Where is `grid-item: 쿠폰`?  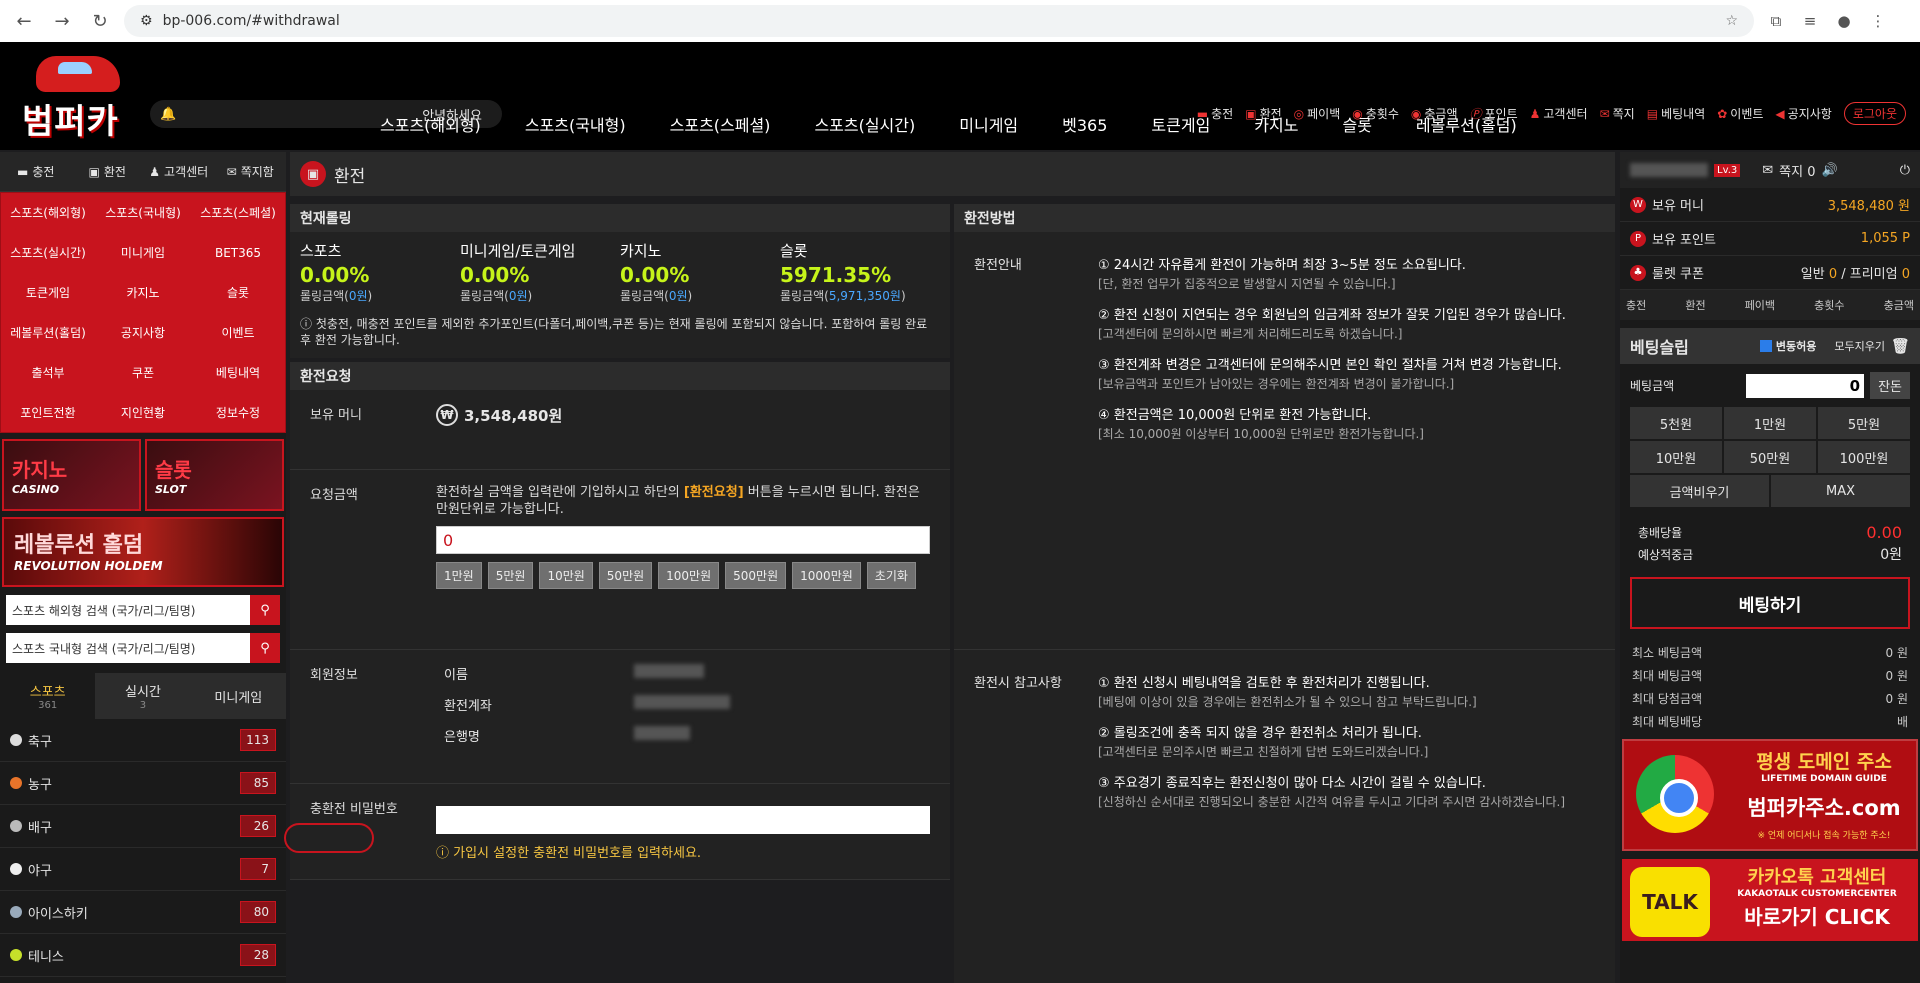
grid-item: 쿠폰 is located at coordinates (143, 372).